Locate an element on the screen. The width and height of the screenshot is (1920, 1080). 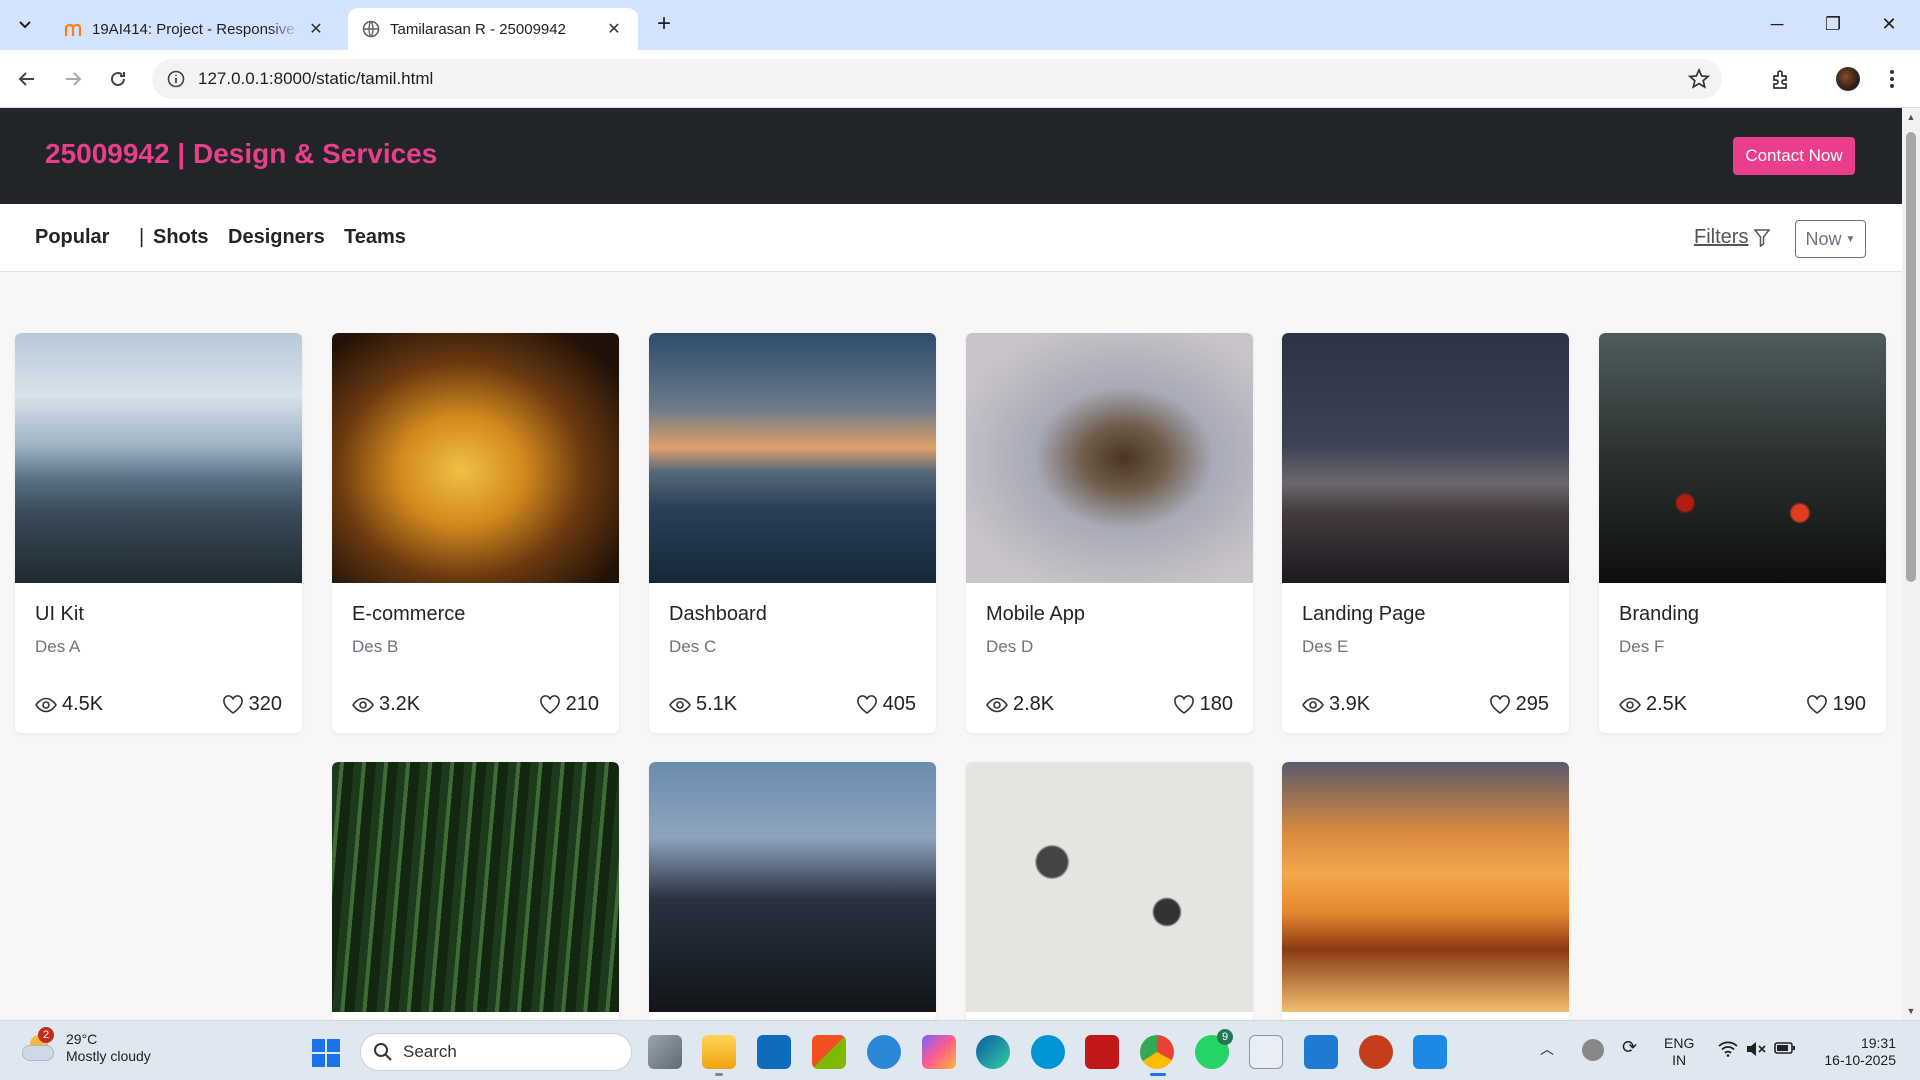
shot-card: UI Kit Des A 4.5K 320 is located at coordinates (158, 533).